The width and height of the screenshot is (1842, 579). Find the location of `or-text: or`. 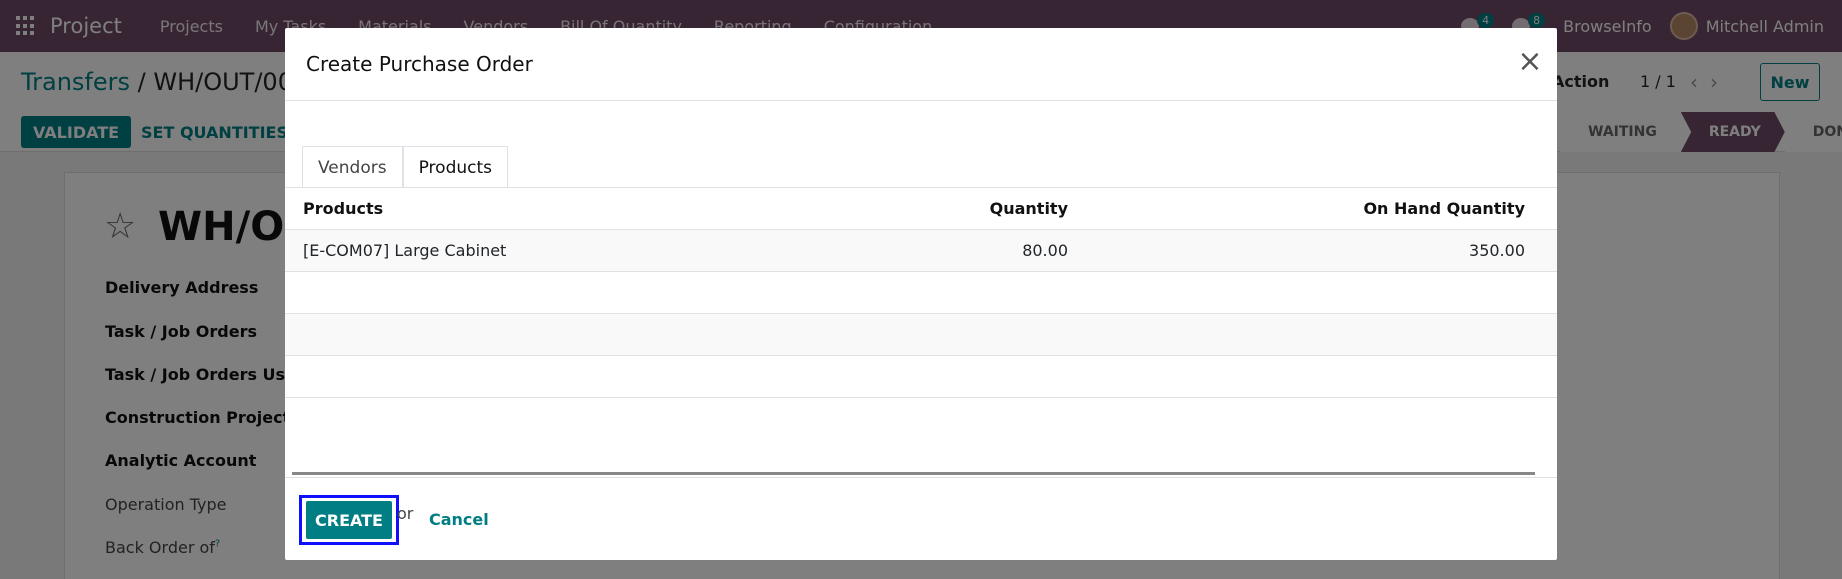

or-text: or is located at coordinates (405, 513).